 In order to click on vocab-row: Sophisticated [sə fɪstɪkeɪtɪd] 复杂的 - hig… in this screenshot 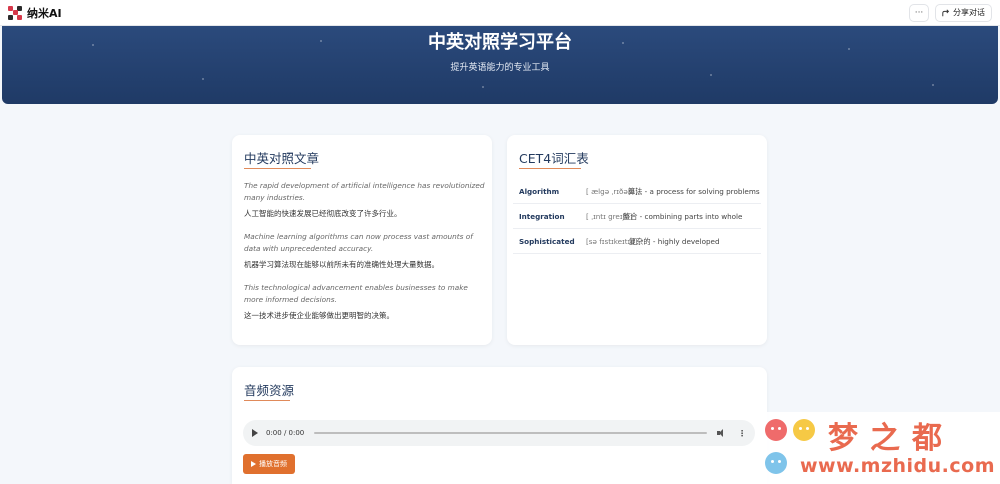, I will do `click(637, 241)`.